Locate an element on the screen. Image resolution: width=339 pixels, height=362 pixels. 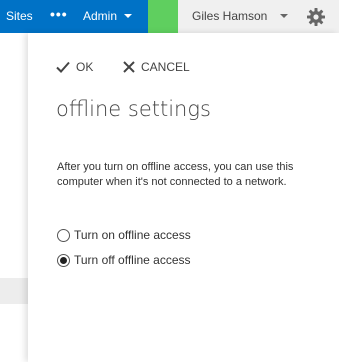
cancel-button: CANCEL is located at coordinates (156, 67).